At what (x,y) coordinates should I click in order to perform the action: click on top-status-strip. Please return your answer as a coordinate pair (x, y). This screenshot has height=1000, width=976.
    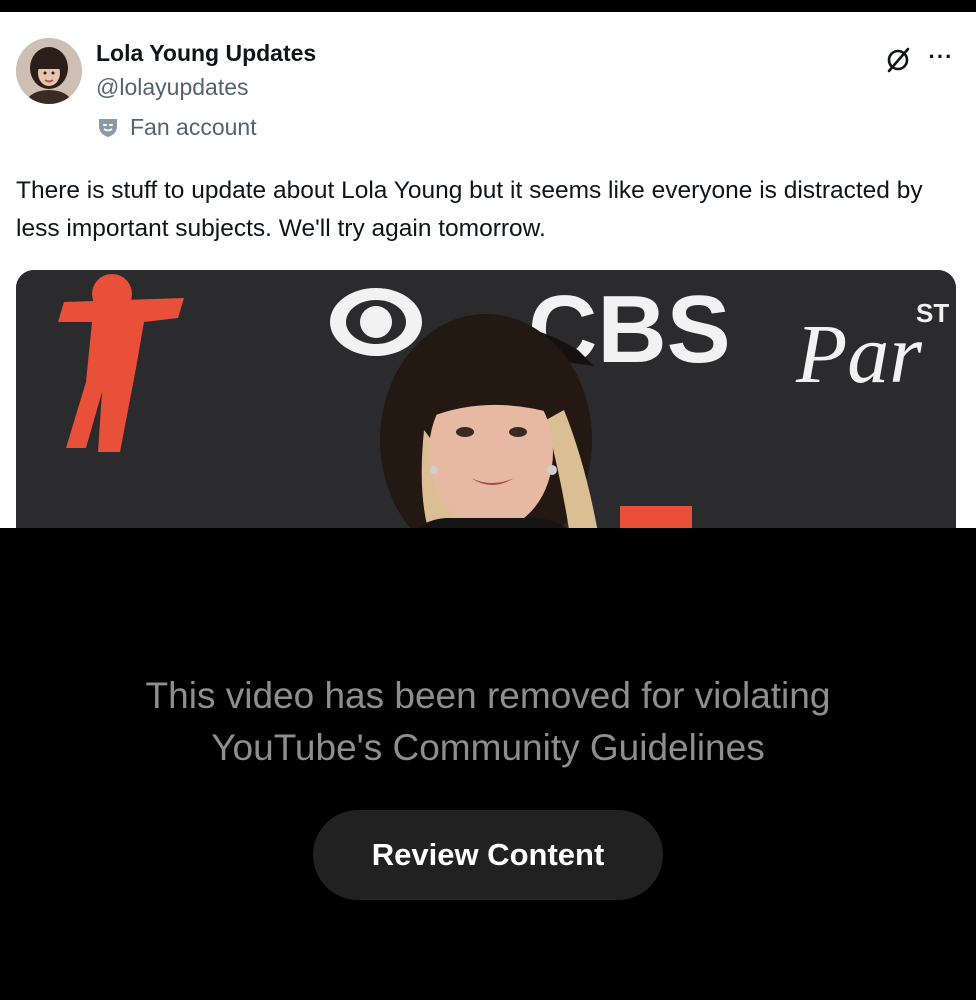
    Looking at the image, I should click on (488, 6).